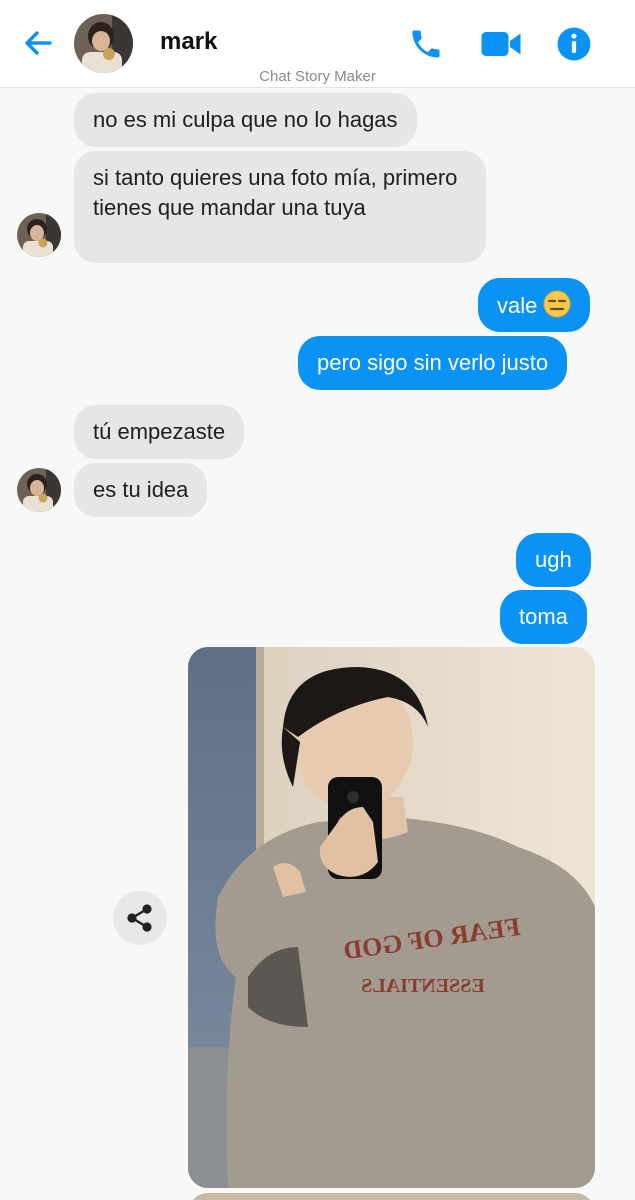  Describe the element at coordinates (501, 44) in the screenshot. I see `video-camera-icon` at that location.